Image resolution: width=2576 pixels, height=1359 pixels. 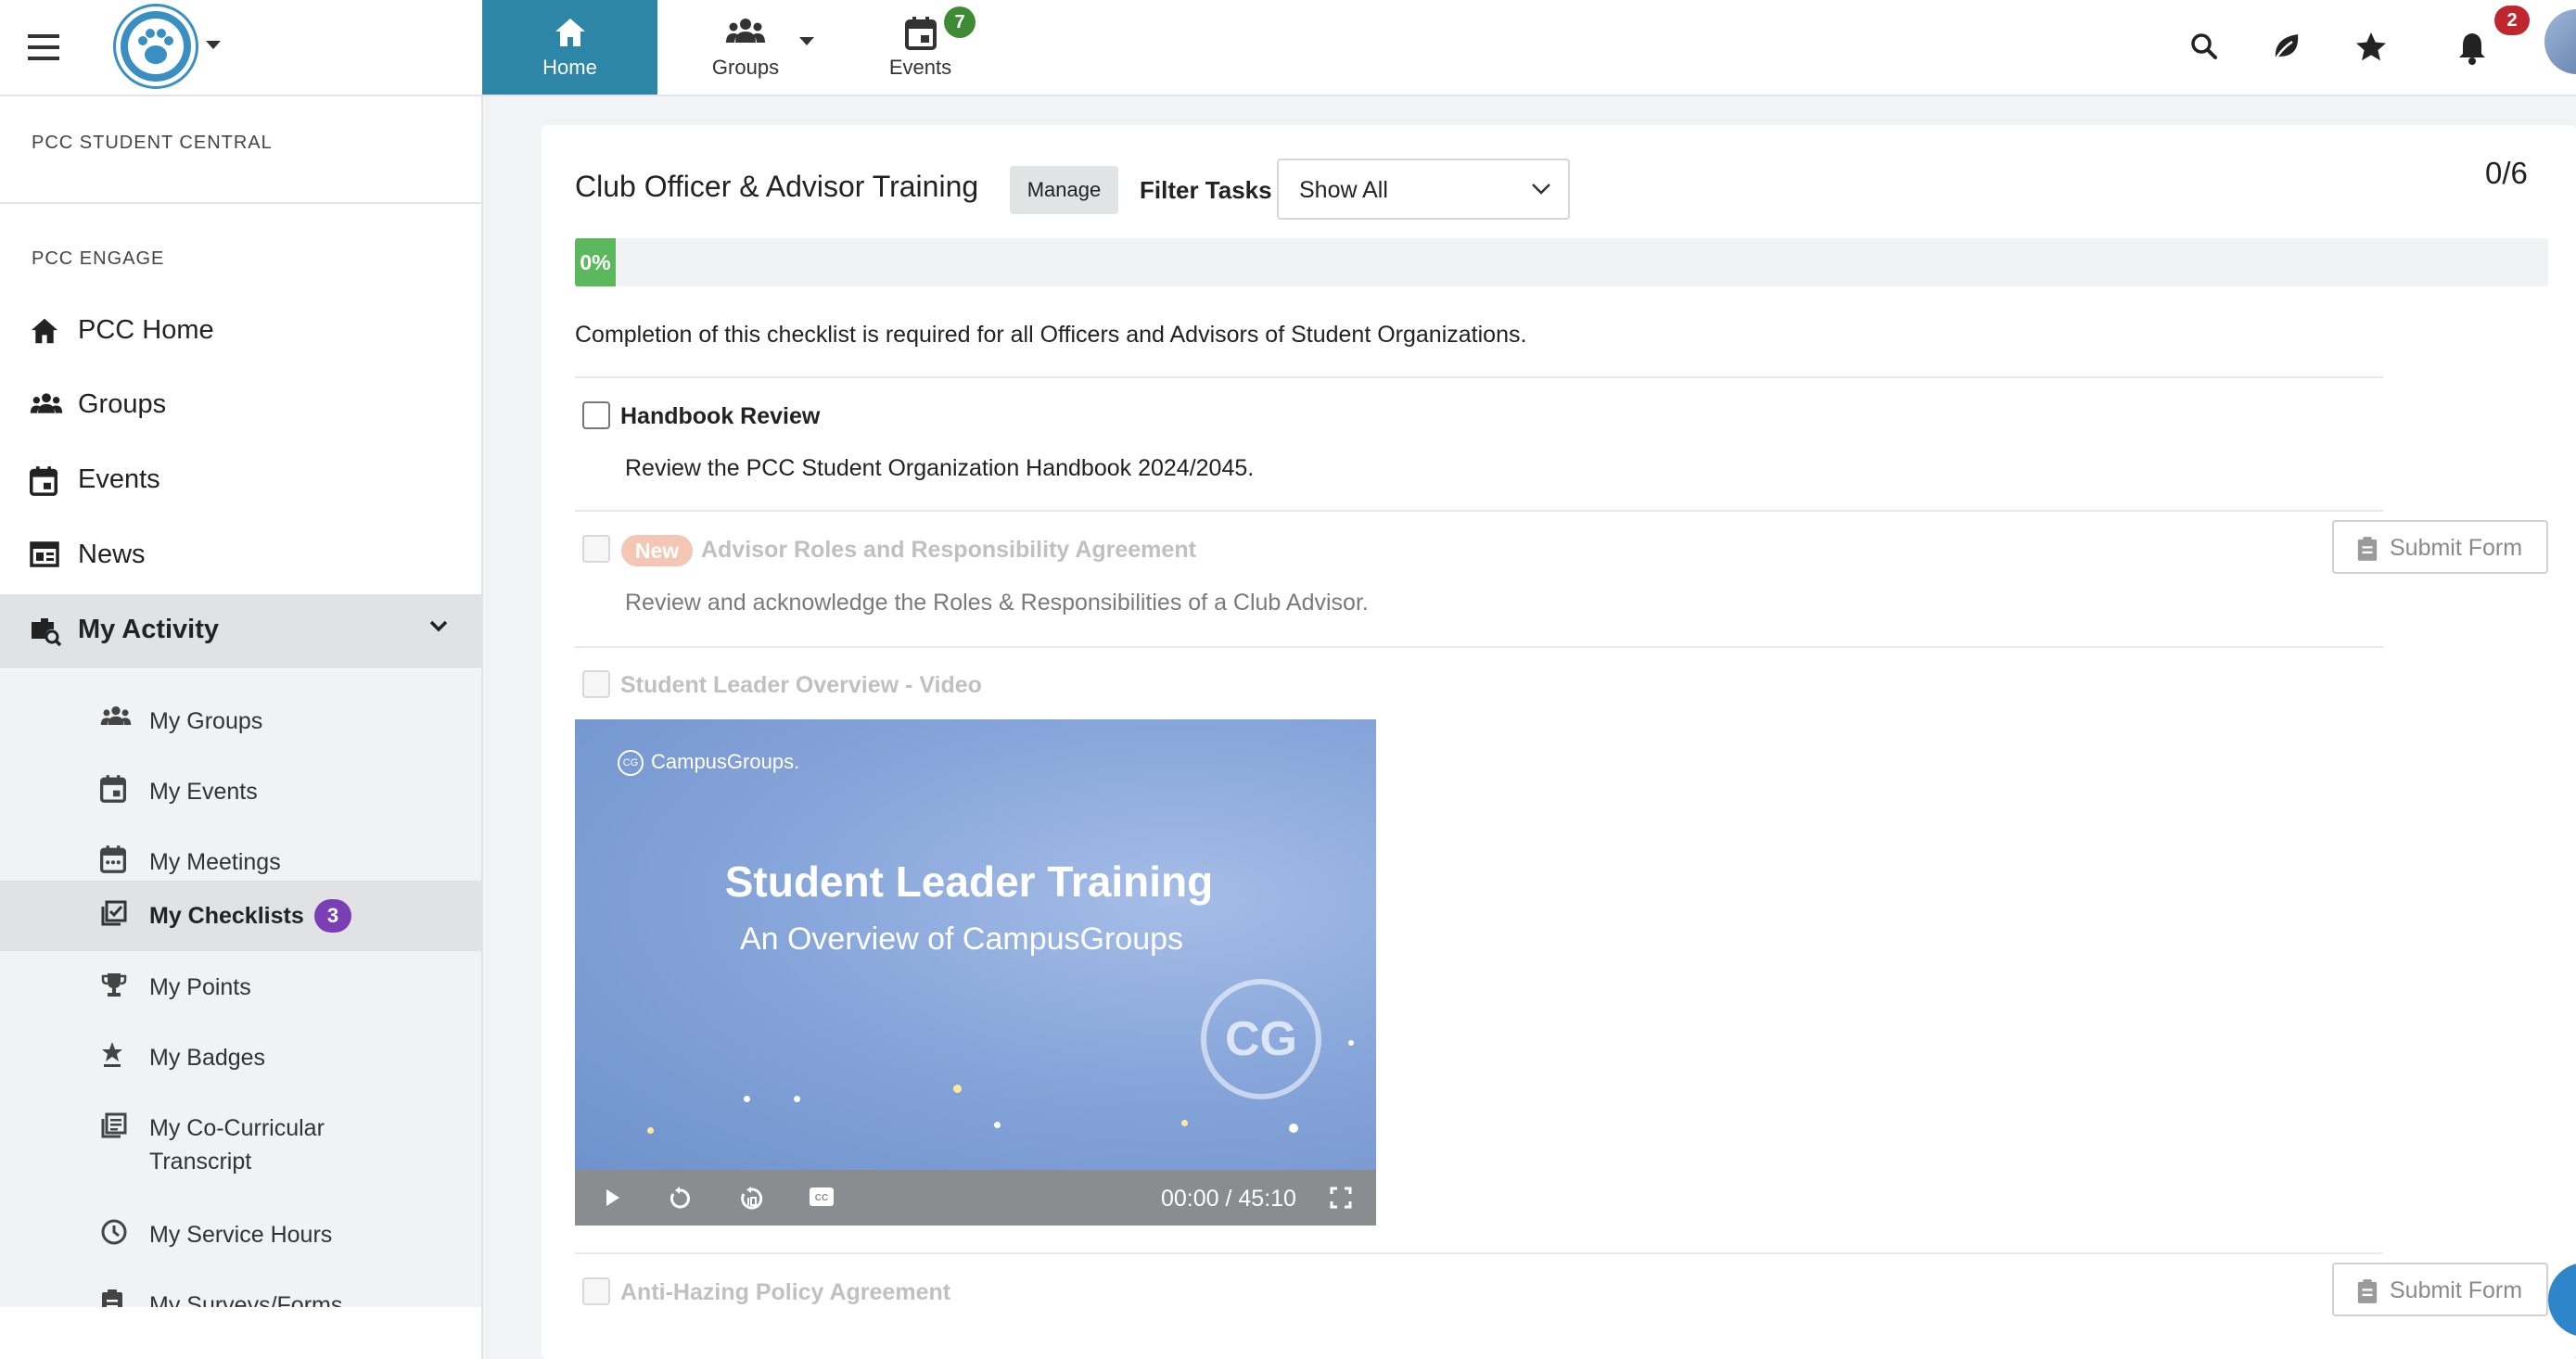 What do you see at coordinates (960, 22) in the screenshot?
I see `events-count-badge: 7` at bounding box center [960, 22].